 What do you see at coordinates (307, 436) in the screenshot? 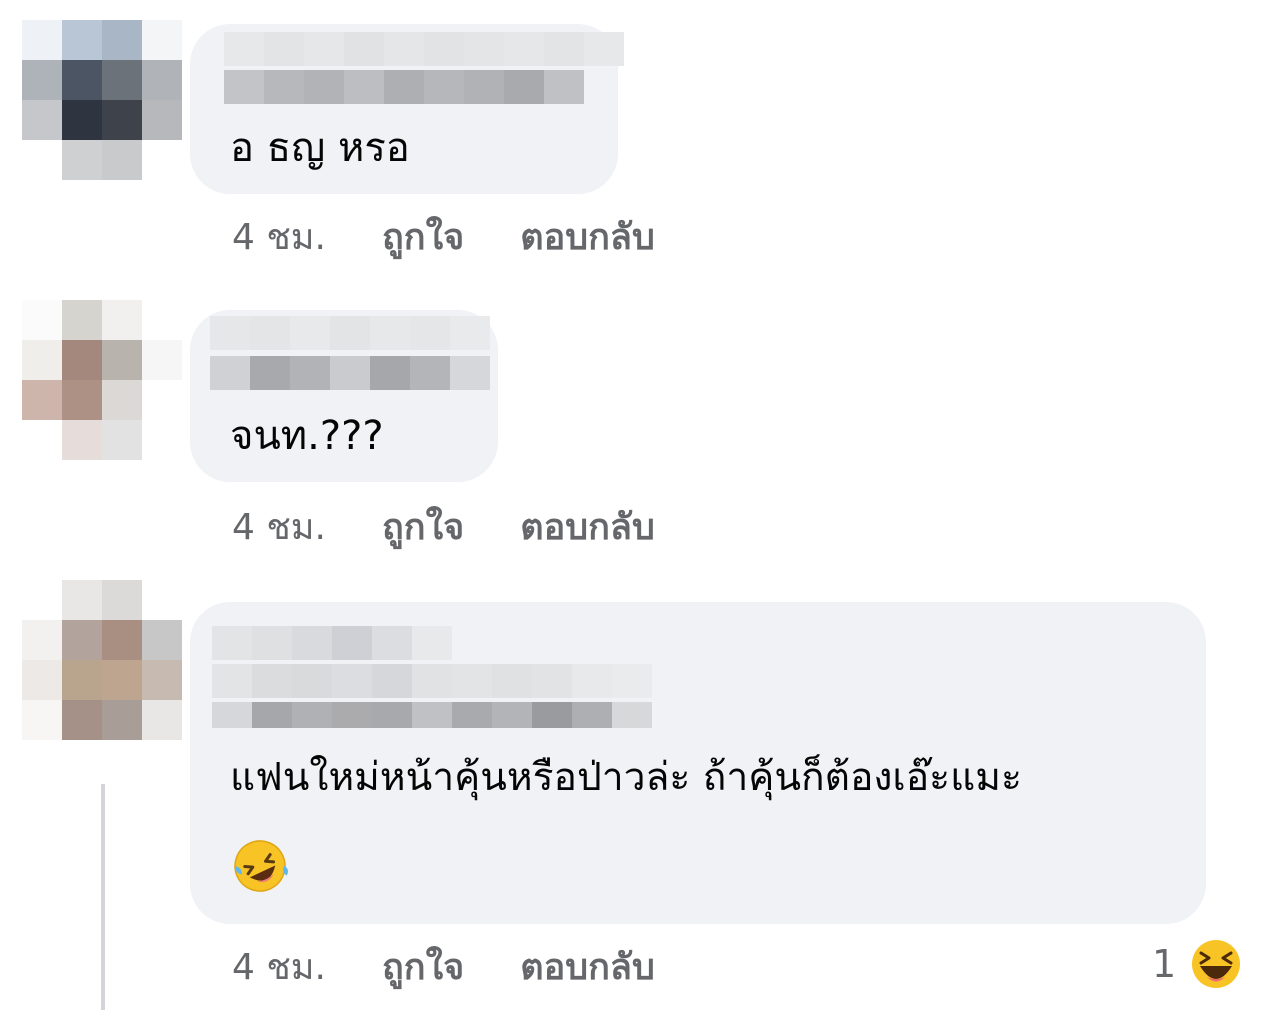
I see `comment-text: จนท.???` at bounding box center [307, 436].